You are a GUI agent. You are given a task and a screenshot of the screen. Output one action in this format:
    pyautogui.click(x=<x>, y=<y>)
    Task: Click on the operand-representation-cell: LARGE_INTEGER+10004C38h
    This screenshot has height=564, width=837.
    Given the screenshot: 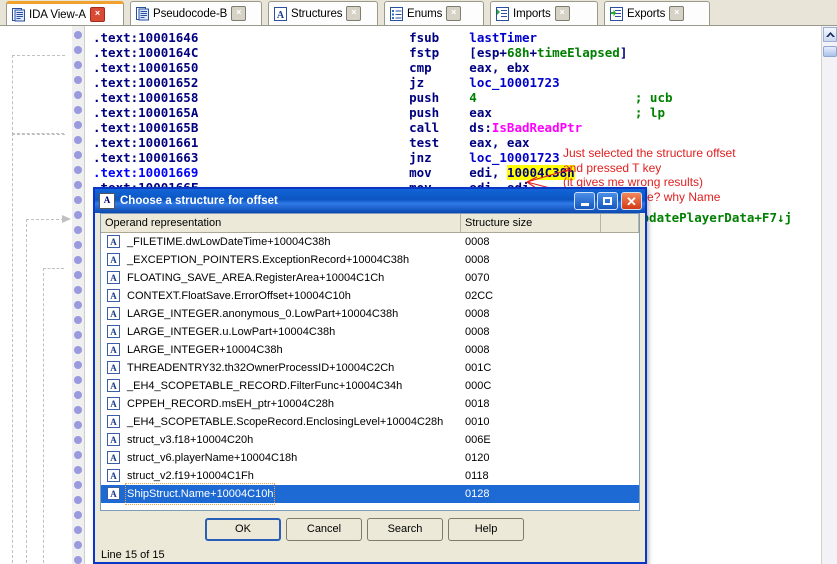 What is the action you would take?
    pyautogui.click(x=205, y=350)
    